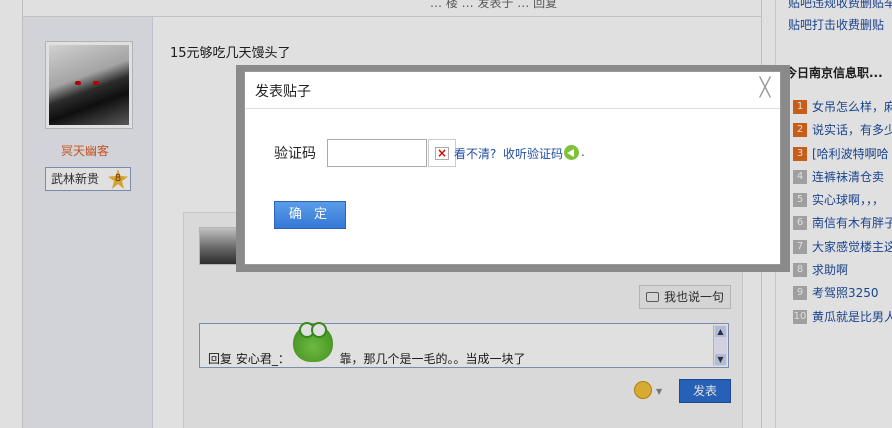 The height and width of the screenshot is (428, 892). I want to click on listen-captcha-link: 收听验证码, so click(533, 153).